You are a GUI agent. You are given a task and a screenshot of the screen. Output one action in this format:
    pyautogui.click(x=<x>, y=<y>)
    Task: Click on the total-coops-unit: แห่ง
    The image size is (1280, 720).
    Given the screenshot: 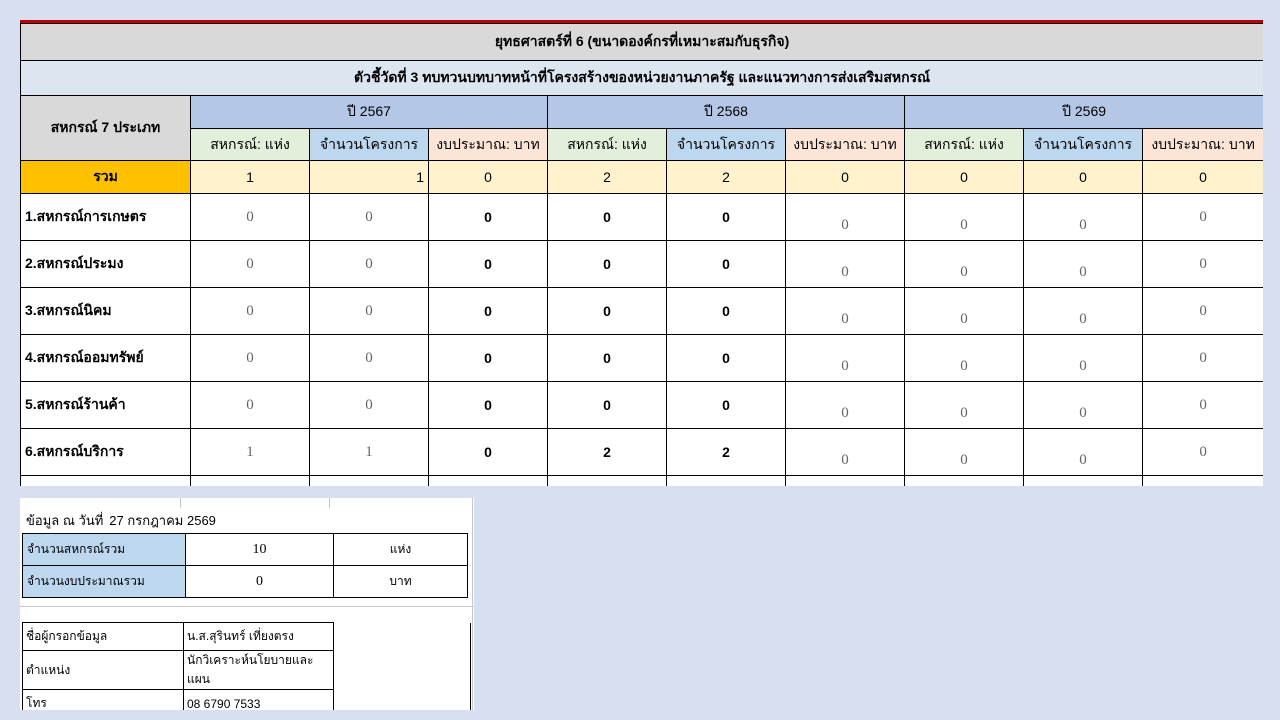 What is the action you would take?
    pyautogui.click(x=400, y=549)
    